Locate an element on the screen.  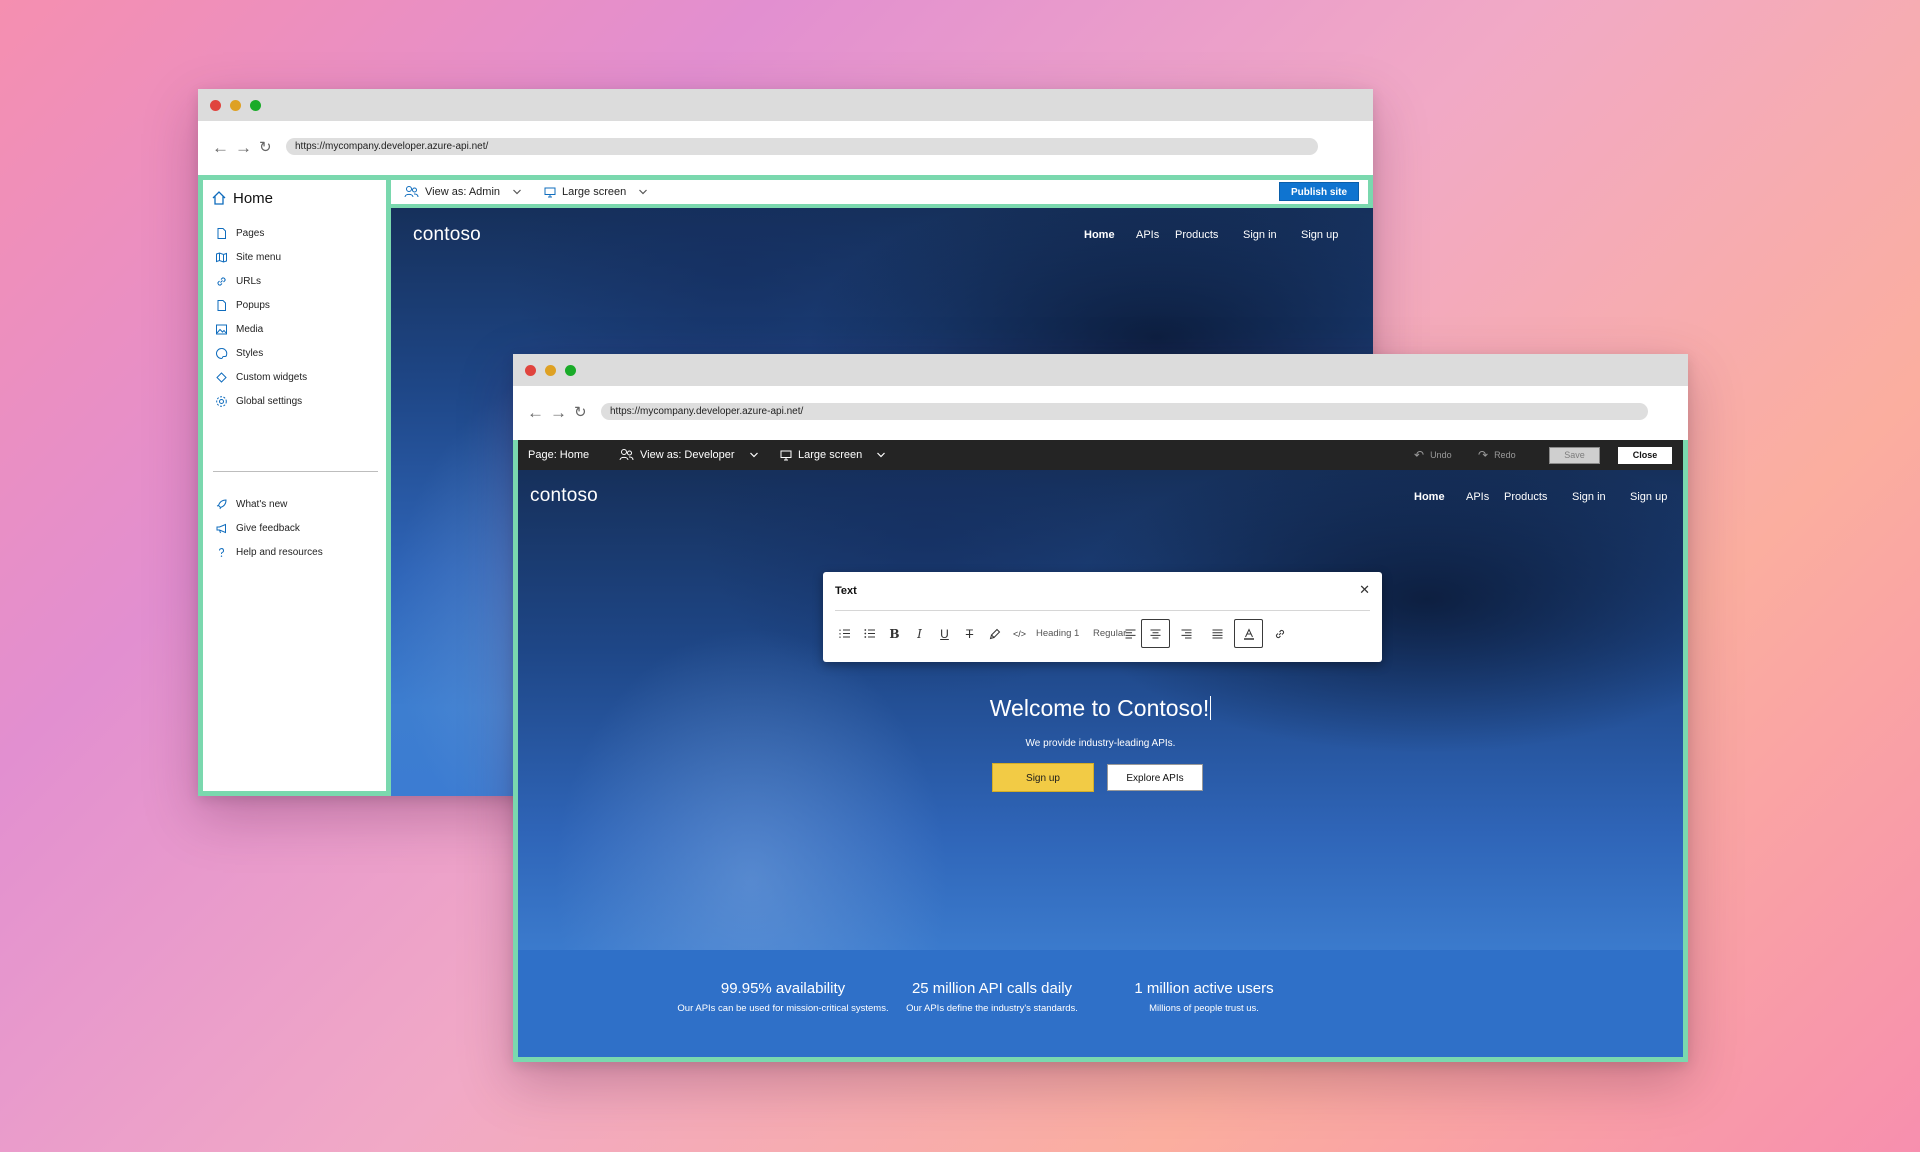
explore-apis-button: Explore APIs is located at coordinates (1155, 777).